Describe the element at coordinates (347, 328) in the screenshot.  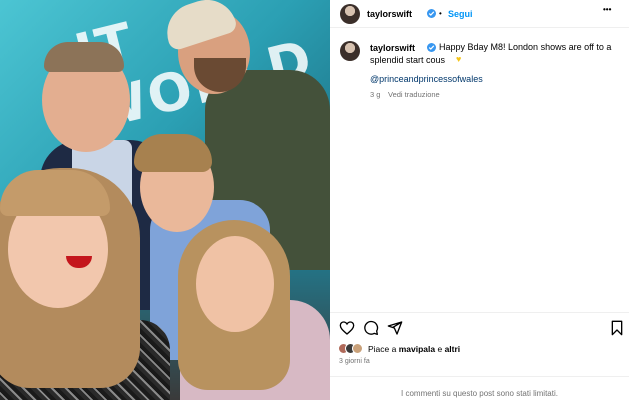
I see `heart-icon` at that location.